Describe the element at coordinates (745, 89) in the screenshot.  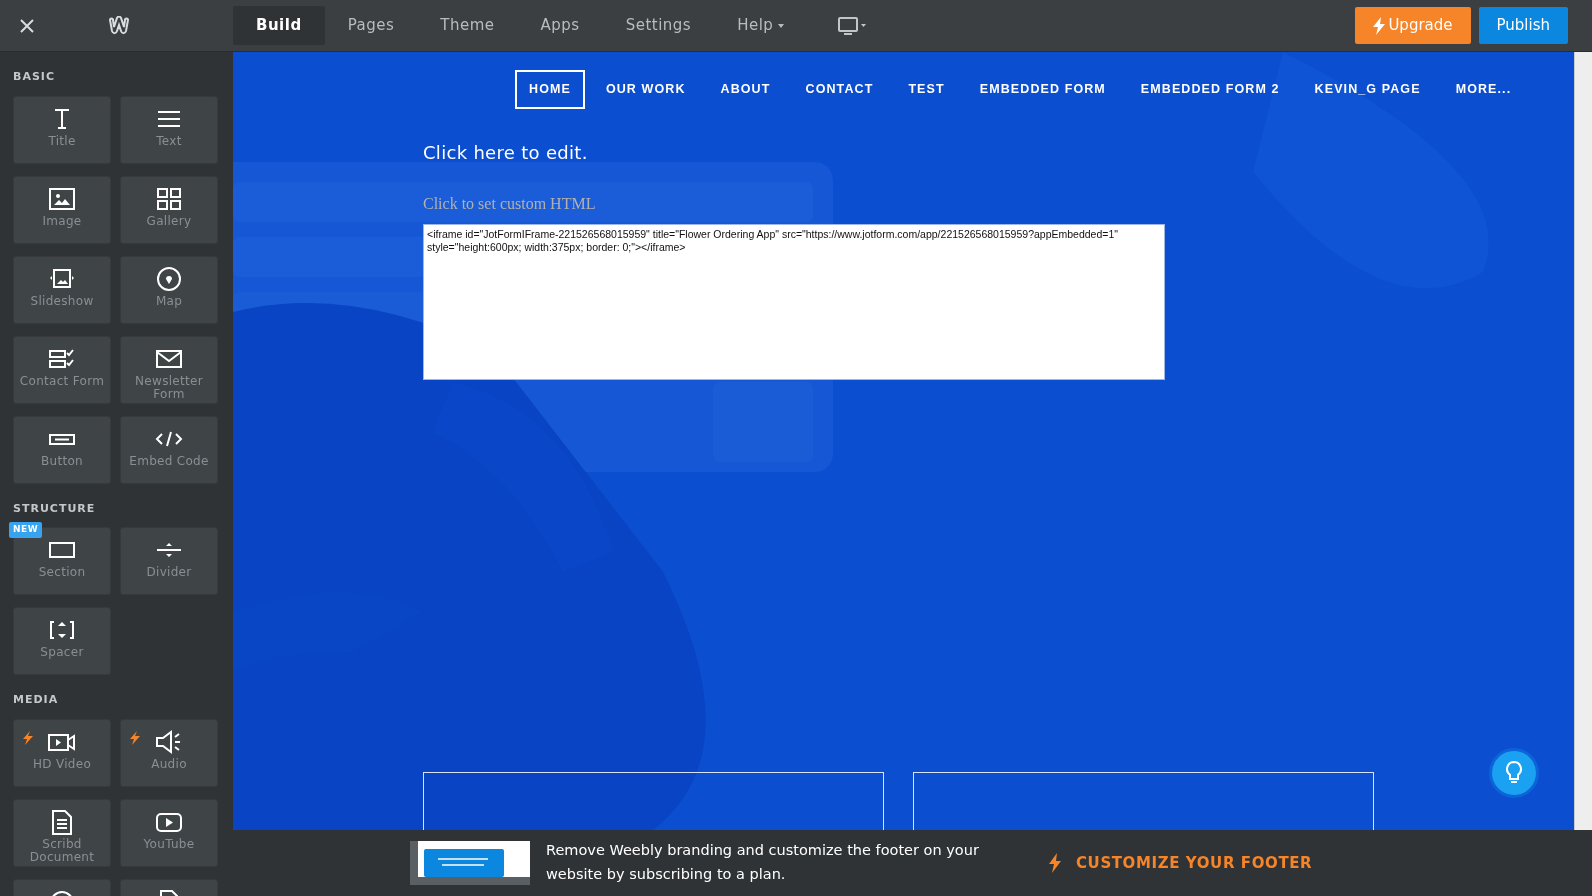
I see `site-nav-link: ABOUT` at that location.